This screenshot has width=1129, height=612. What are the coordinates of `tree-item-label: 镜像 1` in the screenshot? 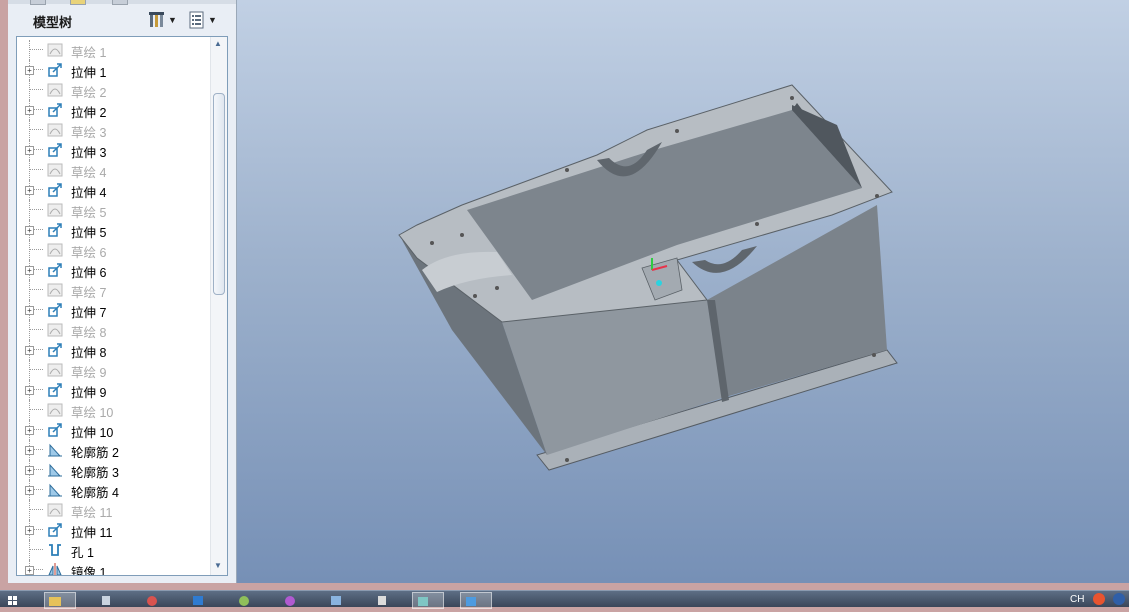 It's located at (89, 571).